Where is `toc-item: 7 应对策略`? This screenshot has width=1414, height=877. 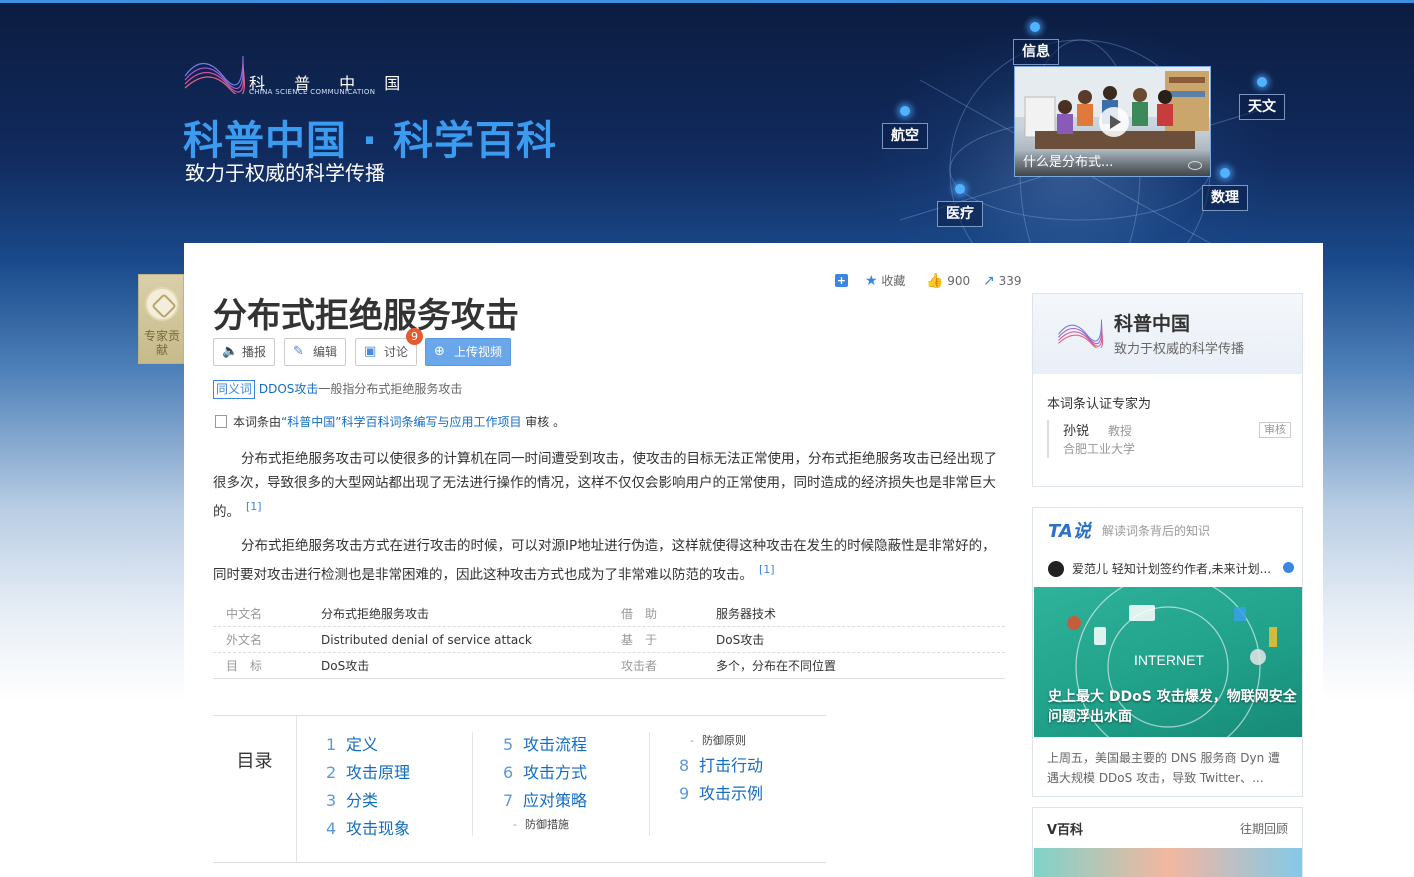
toc-item: 7 应对策略 is located at coordinates (545, 801).